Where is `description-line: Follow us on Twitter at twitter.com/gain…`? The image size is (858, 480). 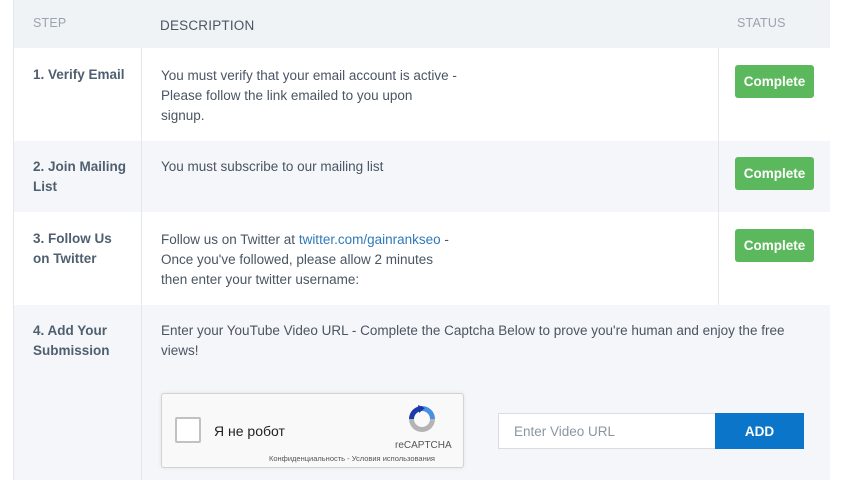
description-line: Follow us on Twitter at twitter.com/gain… is located at coordinates (305, 240).